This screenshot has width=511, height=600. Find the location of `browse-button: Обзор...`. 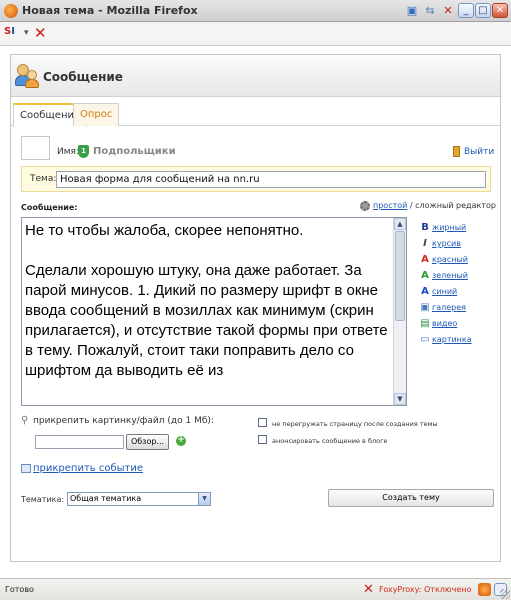

browse-button: Обзор... is located at coordinates (147, 442).